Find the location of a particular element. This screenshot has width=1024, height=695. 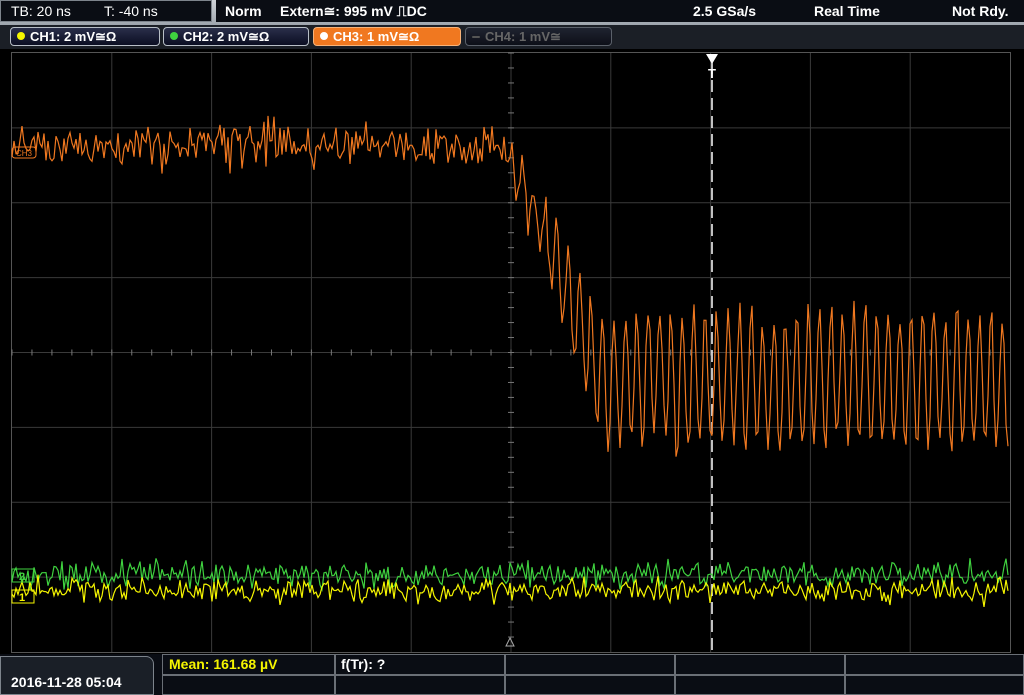

measurement-panel: Mean: 161.68 µV f(Tr): ? is located at coordinates (593, 674).